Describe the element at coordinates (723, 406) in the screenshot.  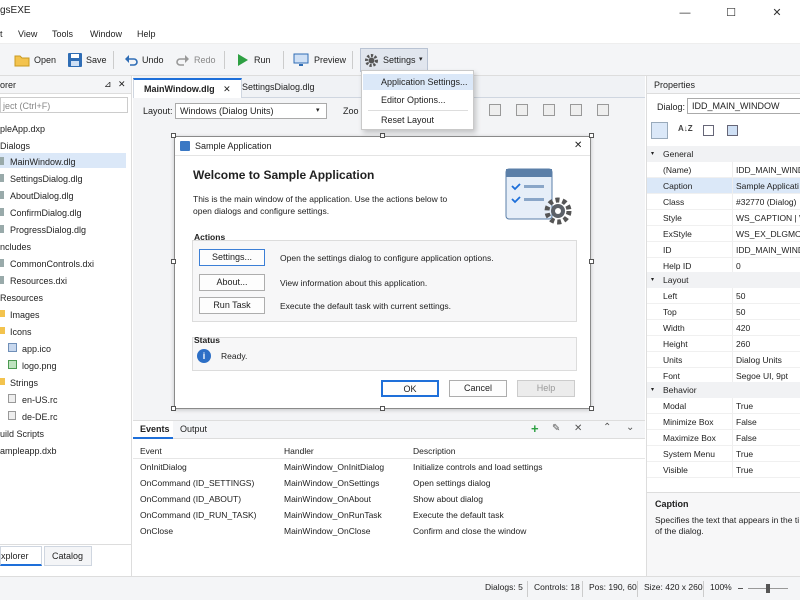
I see `property-row: Modal True` at that location.